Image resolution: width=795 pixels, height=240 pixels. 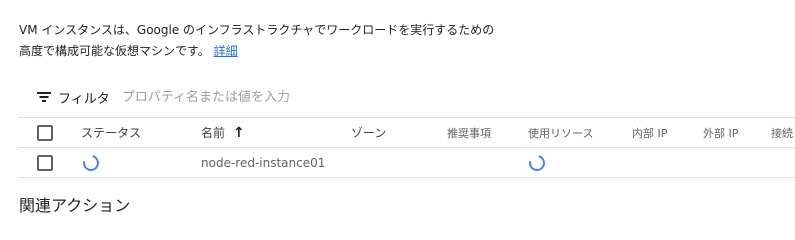 What do you see at coordinates (111, 132) in the screenshot?
I see `column-header-status: ステータス` at bounding box center [111, 132].